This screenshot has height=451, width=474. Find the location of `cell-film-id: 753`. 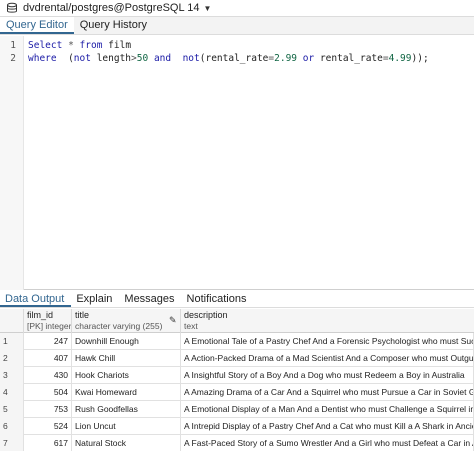

cell-film-id: 753 is located at coordinates (48, 409).